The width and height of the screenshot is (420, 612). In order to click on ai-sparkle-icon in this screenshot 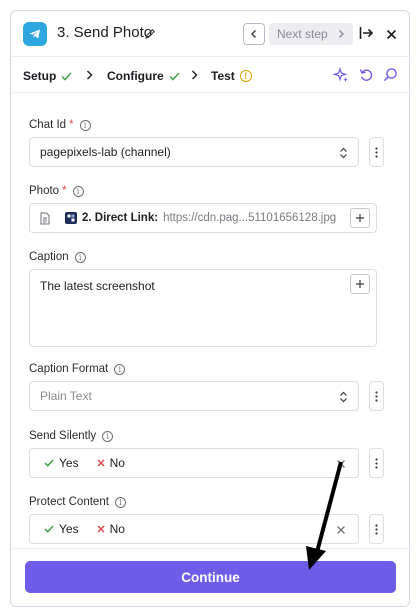, I will do `click(341, 75)`.